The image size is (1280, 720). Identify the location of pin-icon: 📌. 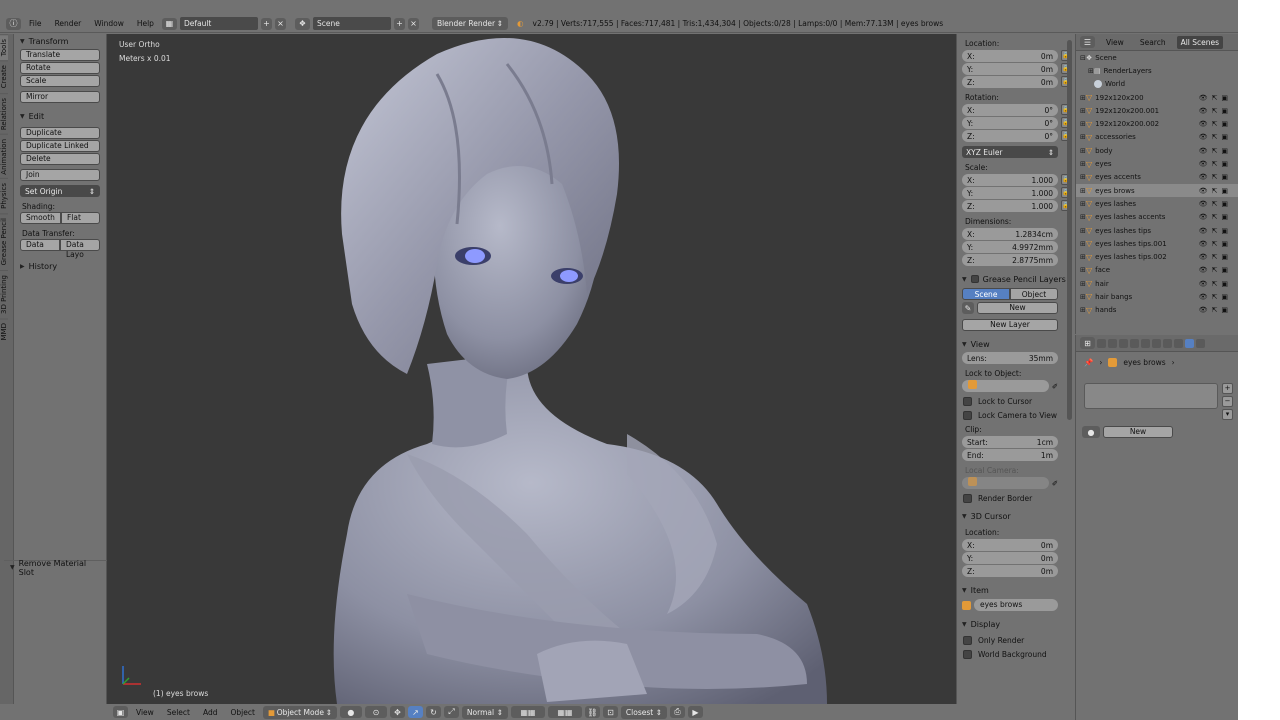
(1088, 362).